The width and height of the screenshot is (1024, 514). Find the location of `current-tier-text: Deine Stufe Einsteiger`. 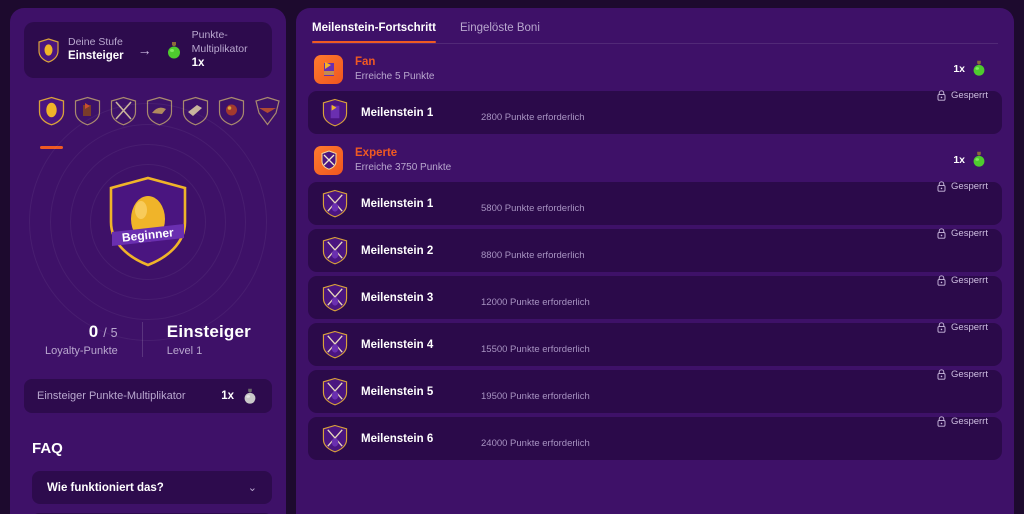

current-tier-text: Deine Stufe Einsteiger is located at coordinates (96, 50).